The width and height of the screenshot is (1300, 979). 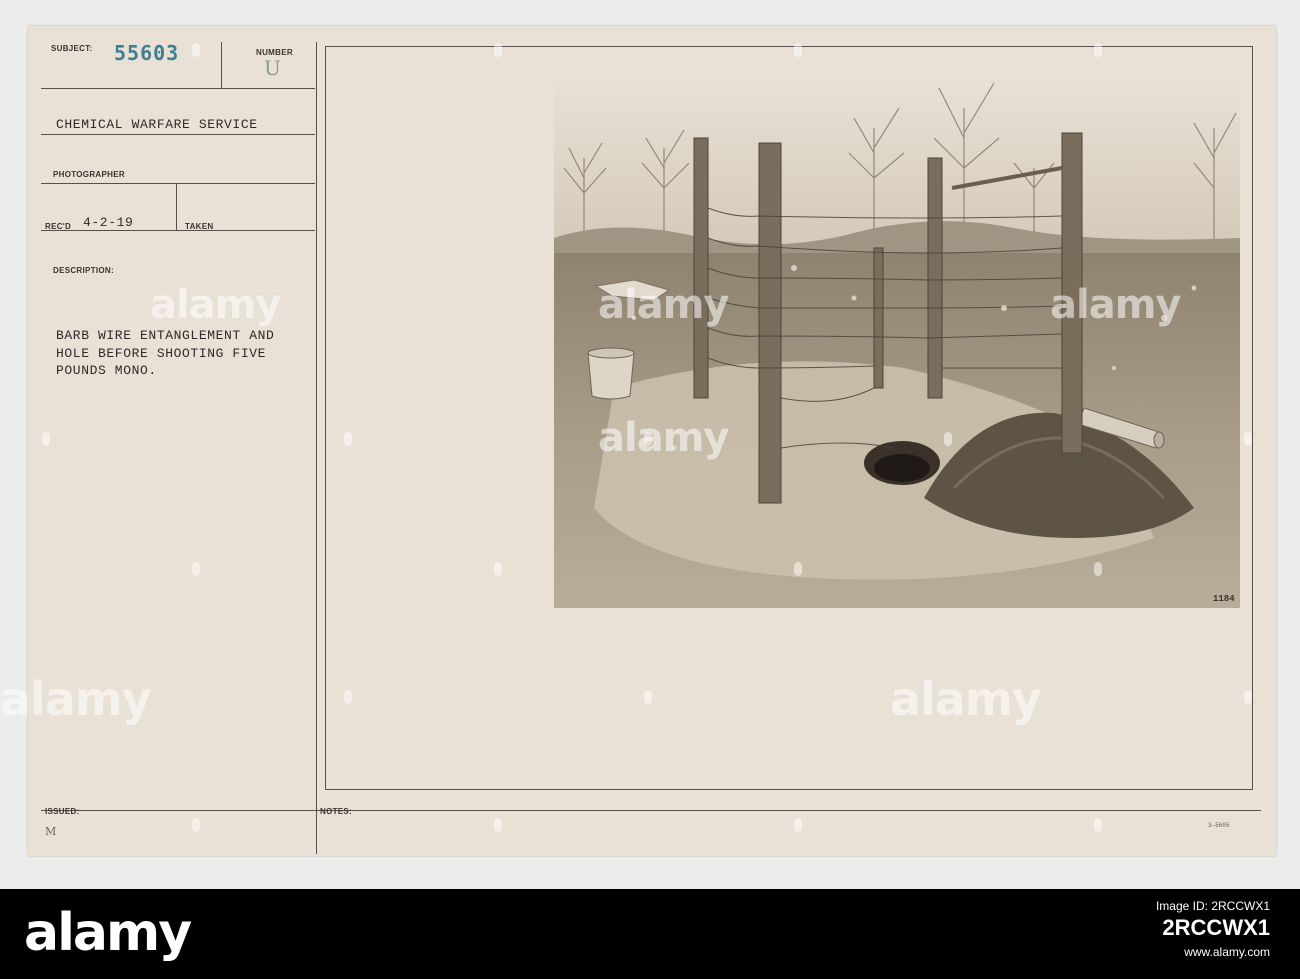 I want to click on subject-number: 55603, so click(x=147, y=53).